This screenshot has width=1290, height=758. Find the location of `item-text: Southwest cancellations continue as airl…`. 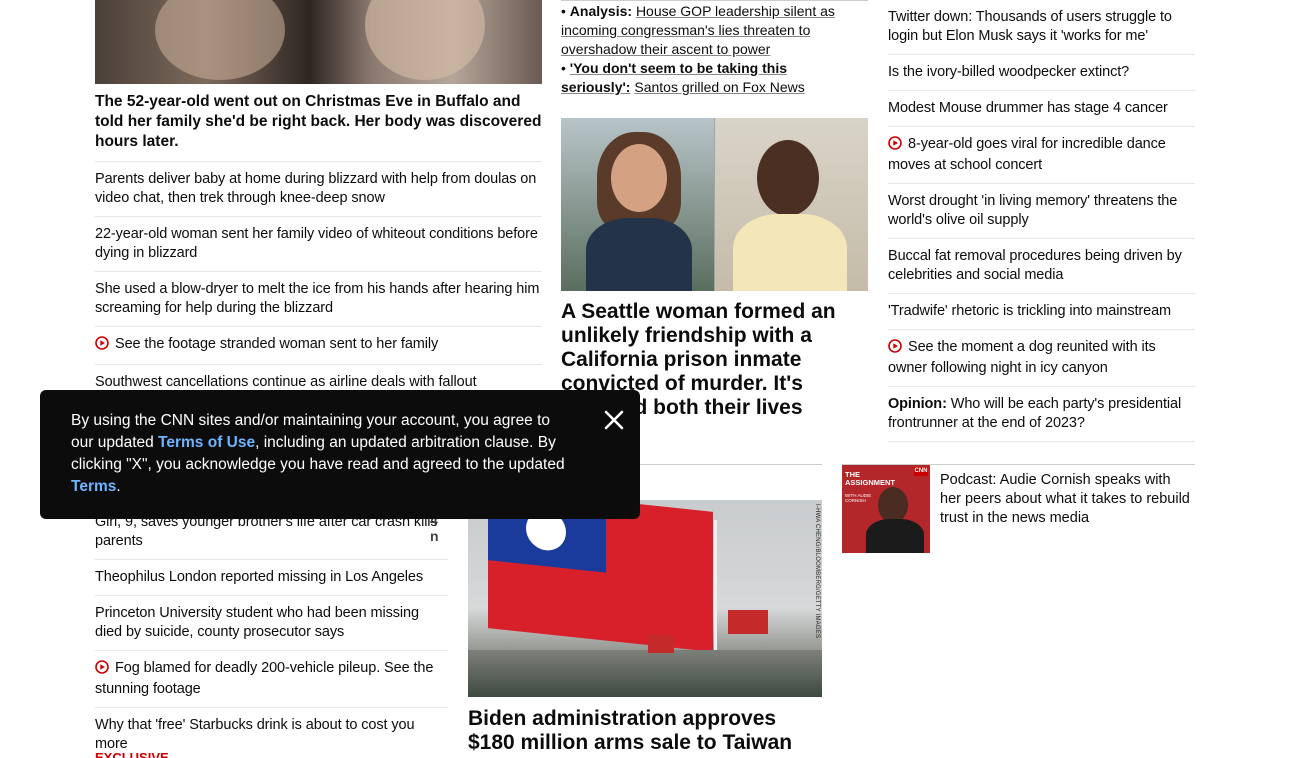

item-text: Southwest cancellations continue as airl… is located at coordinates (286, 382).